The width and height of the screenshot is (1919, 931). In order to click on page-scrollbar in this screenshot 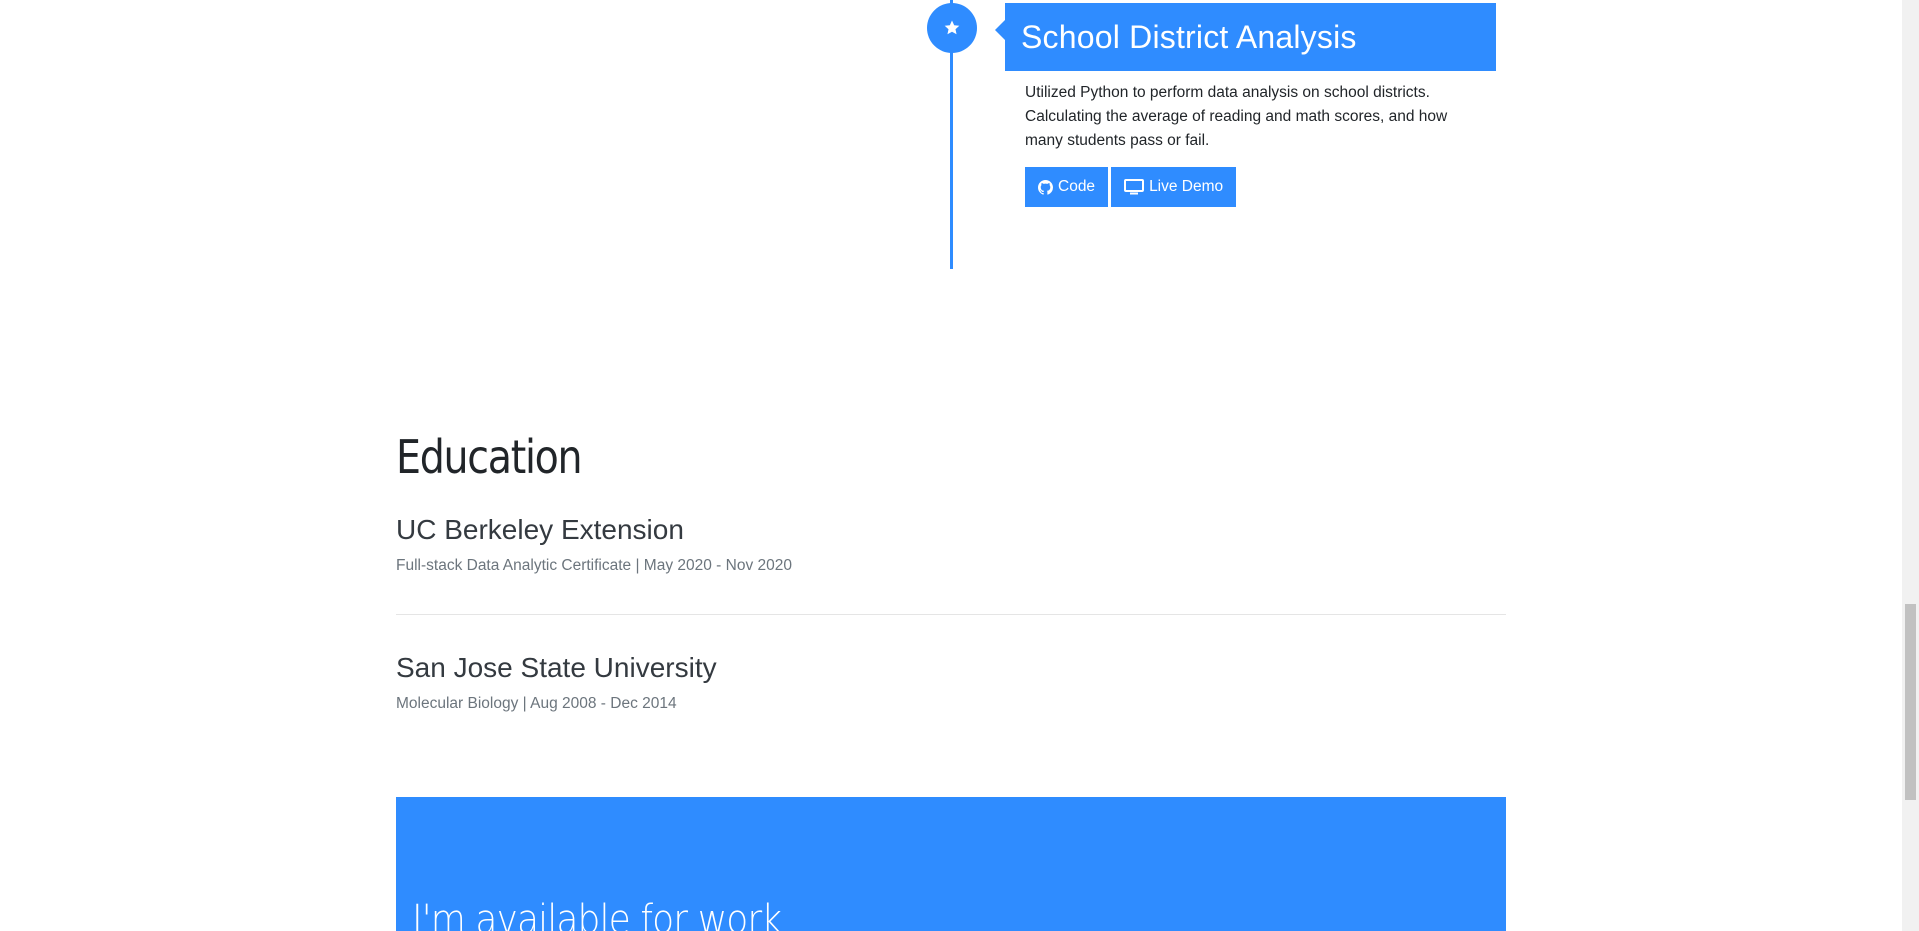, I will do `click(1910, 465)`.